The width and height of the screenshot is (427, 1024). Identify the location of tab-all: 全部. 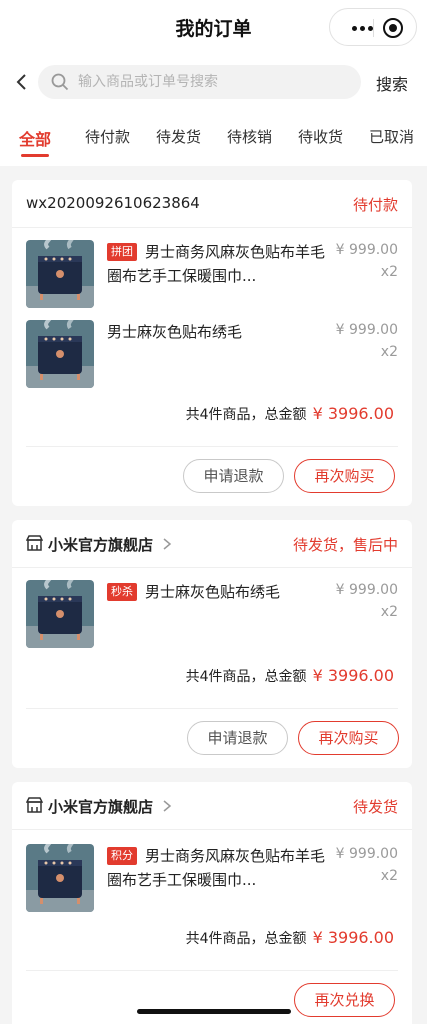
(35, 138).